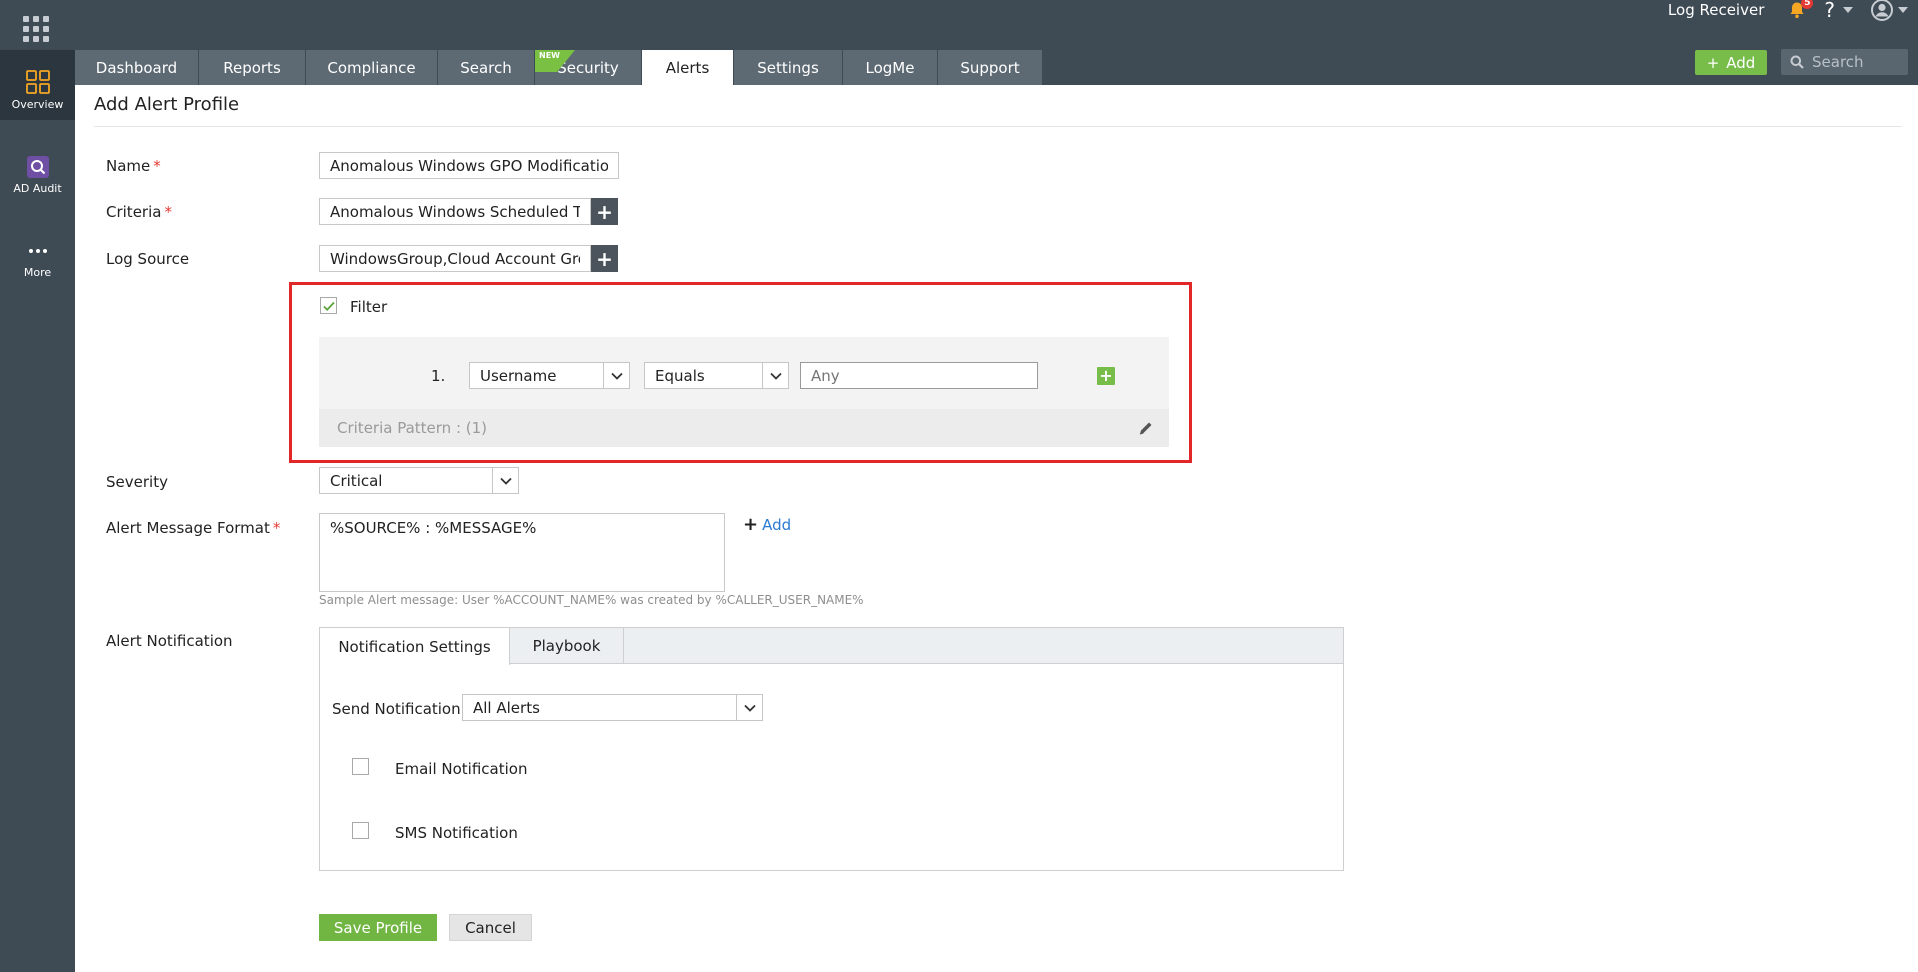 The image size is (1918, 972). I want to click on log-receiver-link: Log Receiver, so click(1716, 10).